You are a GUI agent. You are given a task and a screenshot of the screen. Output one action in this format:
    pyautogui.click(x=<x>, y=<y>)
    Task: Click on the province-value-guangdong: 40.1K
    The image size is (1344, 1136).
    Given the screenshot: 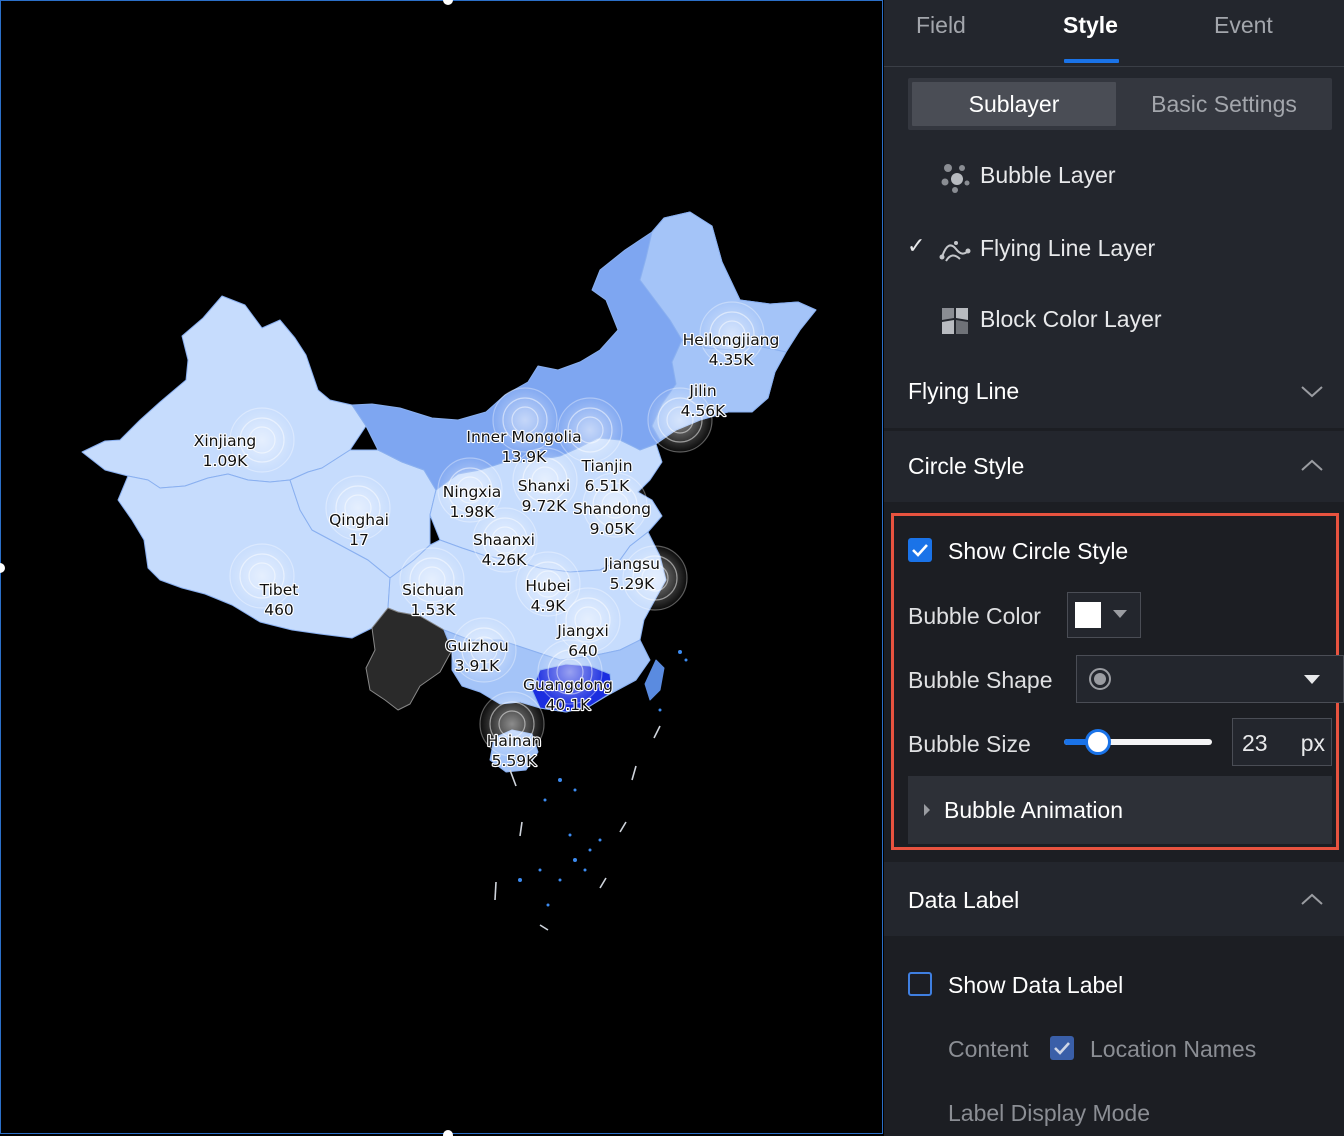 What is the action you would take?
    pyautogui.click(x=569, y=705)
    